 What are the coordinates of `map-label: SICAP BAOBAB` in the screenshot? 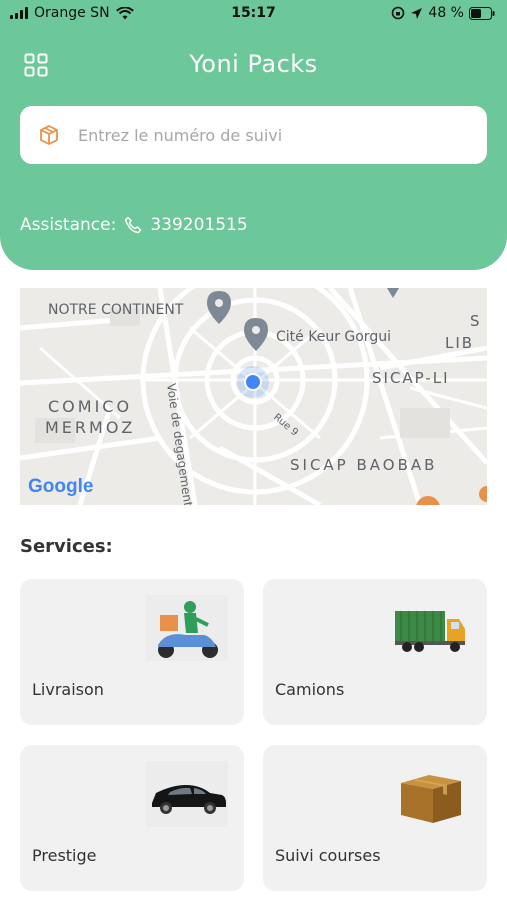 It's located at (363, 465).